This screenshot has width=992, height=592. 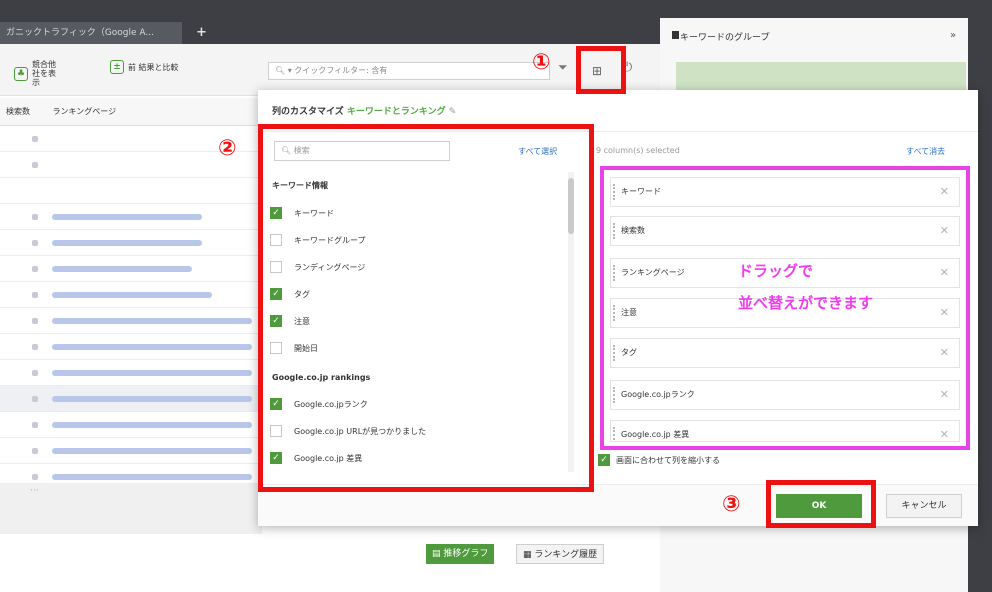 What do you see at coordinates (725, 38) in the screenshot?
I see `keyword-groups-title: キーワードのグループ` at bounding box center [725, 38].